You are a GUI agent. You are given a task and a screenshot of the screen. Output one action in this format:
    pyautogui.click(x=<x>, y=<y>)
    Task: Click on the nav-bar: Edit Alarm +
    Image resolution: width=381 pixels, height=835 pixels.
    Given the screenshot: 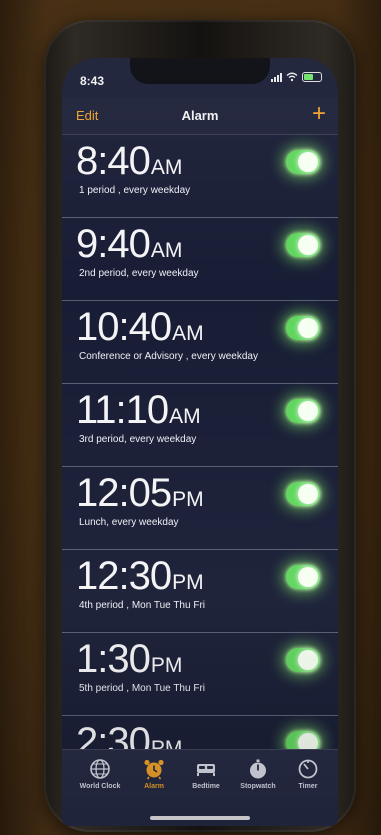 What is the action you would take?
    pyautogui.click(x=200, y=116)
    